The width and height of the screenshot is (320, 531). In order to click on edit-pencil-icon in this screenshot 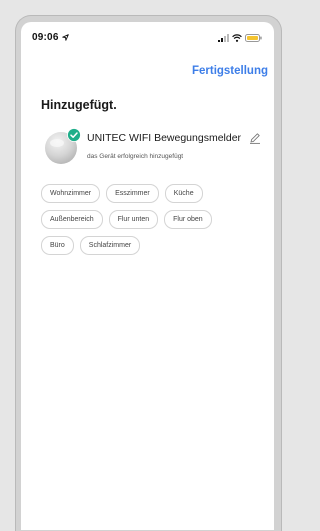, I will do `click(255, 138)`.